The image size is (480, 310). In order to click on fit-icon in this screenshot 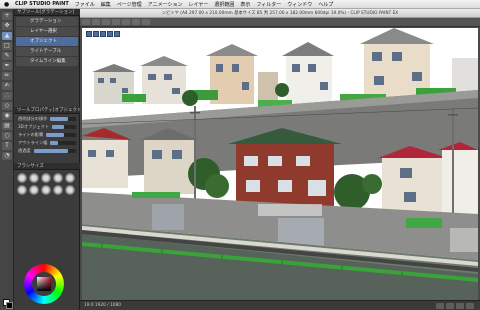, I will do `click(460, 306)`.